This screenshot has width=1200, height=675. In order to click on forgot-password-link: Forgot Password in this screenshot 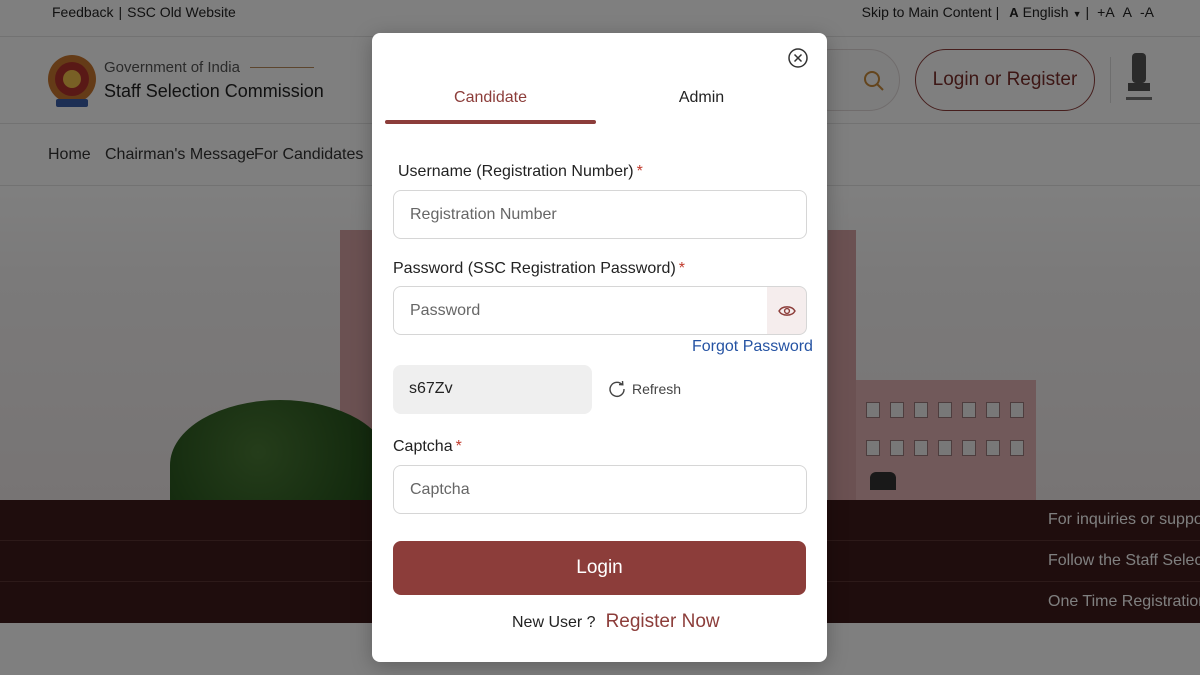, I will do `click(752, 347)`.